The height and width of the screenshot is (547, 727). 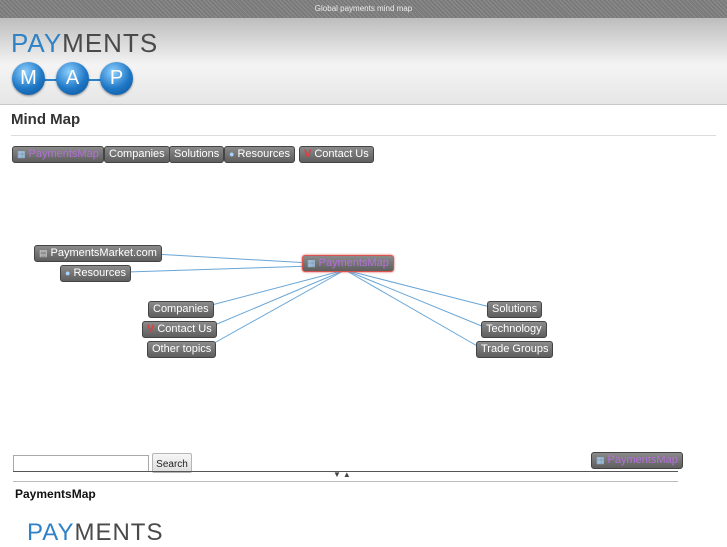 I want to click on map-node-companies: Companies, so click(x=181, y=309).